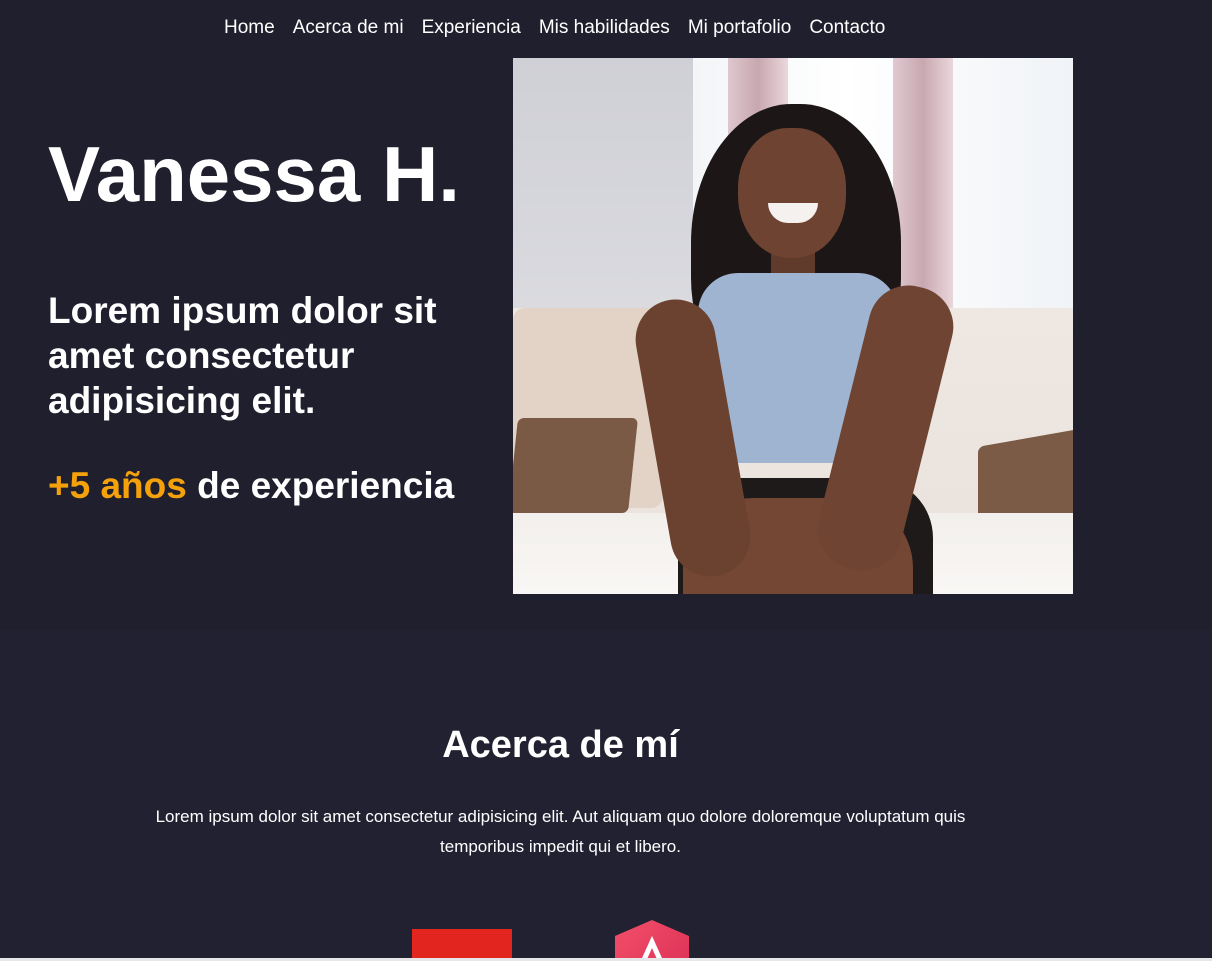 This screenshot has height=961, width=1212. What do you see at coordinates (652, 940) in the screenshot?
I see `hexagon-a-icon` at bounding box center [652, 940].